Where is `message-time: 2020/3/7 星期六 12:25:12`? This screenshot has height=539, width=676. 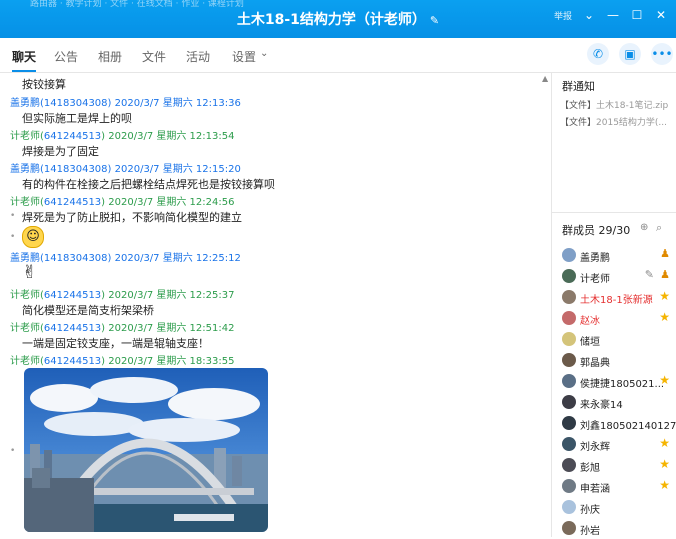 message-time: 2020/3/7 星期六 12:25:12 is located at coordinates (177, 258).